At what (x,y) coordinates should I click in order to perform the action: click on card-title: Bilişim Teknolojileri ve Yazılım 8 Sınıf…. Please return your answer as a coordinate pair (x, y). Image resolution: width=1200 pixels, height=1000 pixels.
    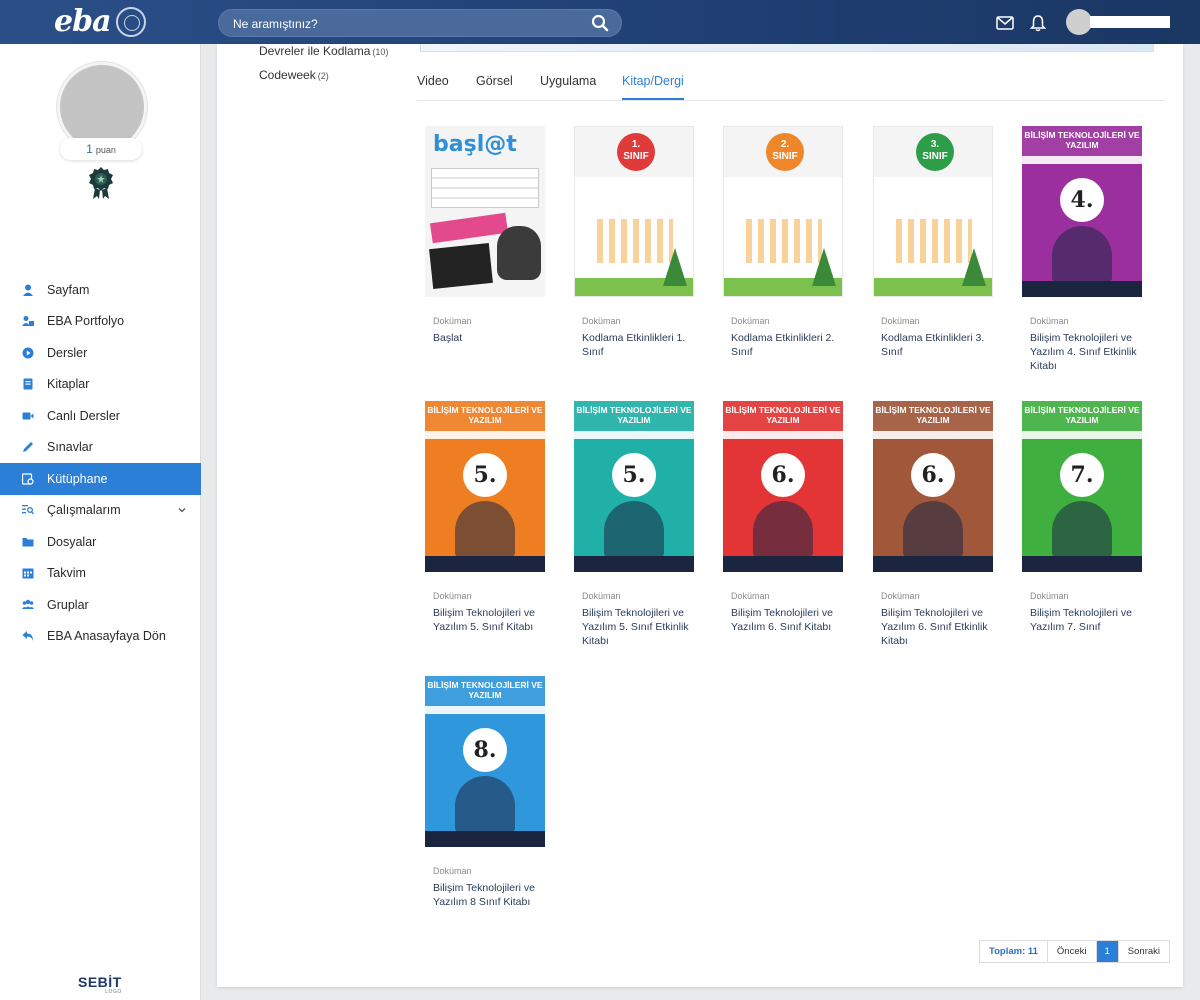
    Looking at the image, I should click on (489, 895).